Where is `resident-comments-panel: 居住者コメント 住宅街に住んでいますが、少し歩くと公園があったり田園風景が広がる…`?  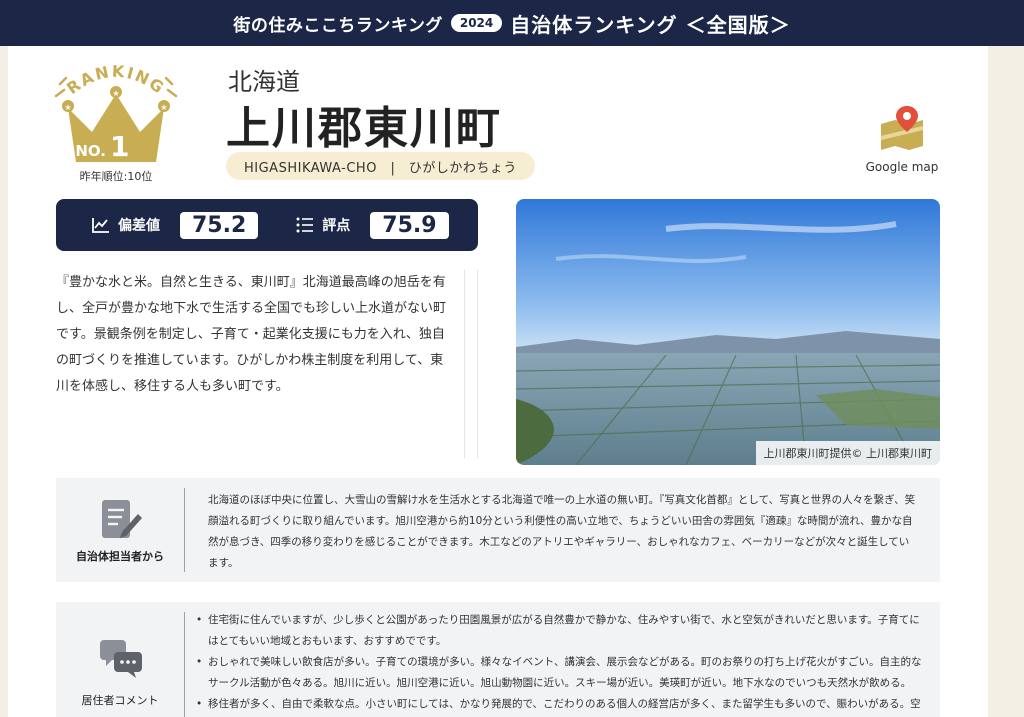
resident-comments-panel: 居住者コメント 住宅街に住んでいますが、少し歩くと公園があったり田園風景が広がる… is located at coordinates (498, 659).